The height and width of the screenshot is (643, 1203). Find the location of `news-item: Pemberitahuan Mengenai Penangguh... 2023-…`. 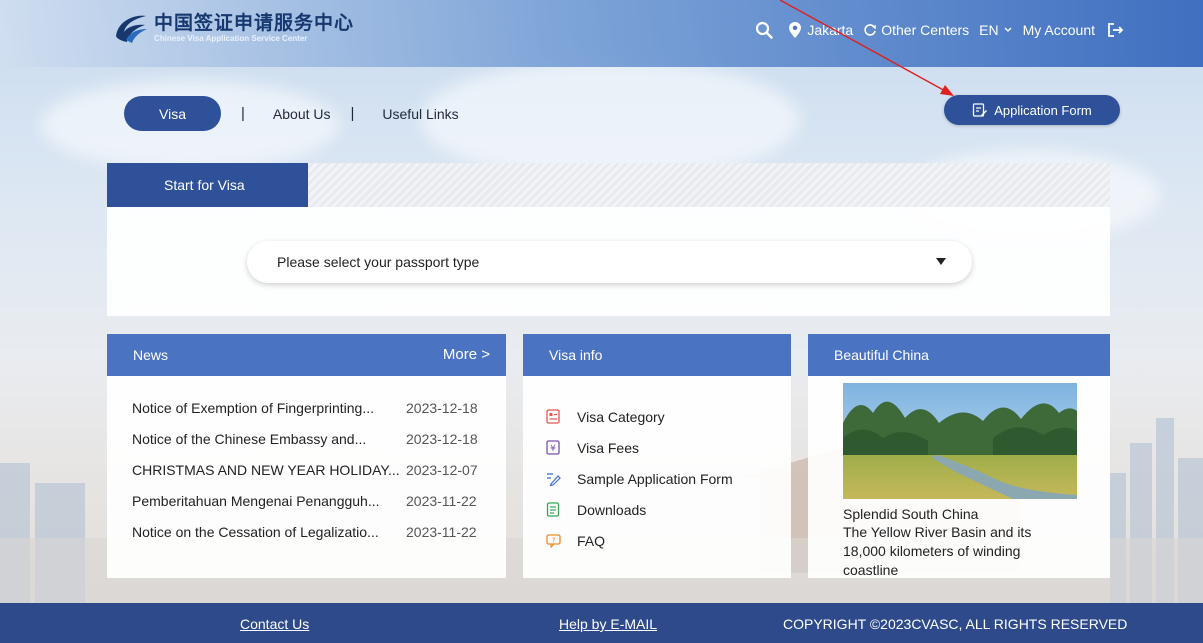

news-item: Pemberitahuan Mengenai Penangguh... 2023-… is located at coordinates (319, 508).